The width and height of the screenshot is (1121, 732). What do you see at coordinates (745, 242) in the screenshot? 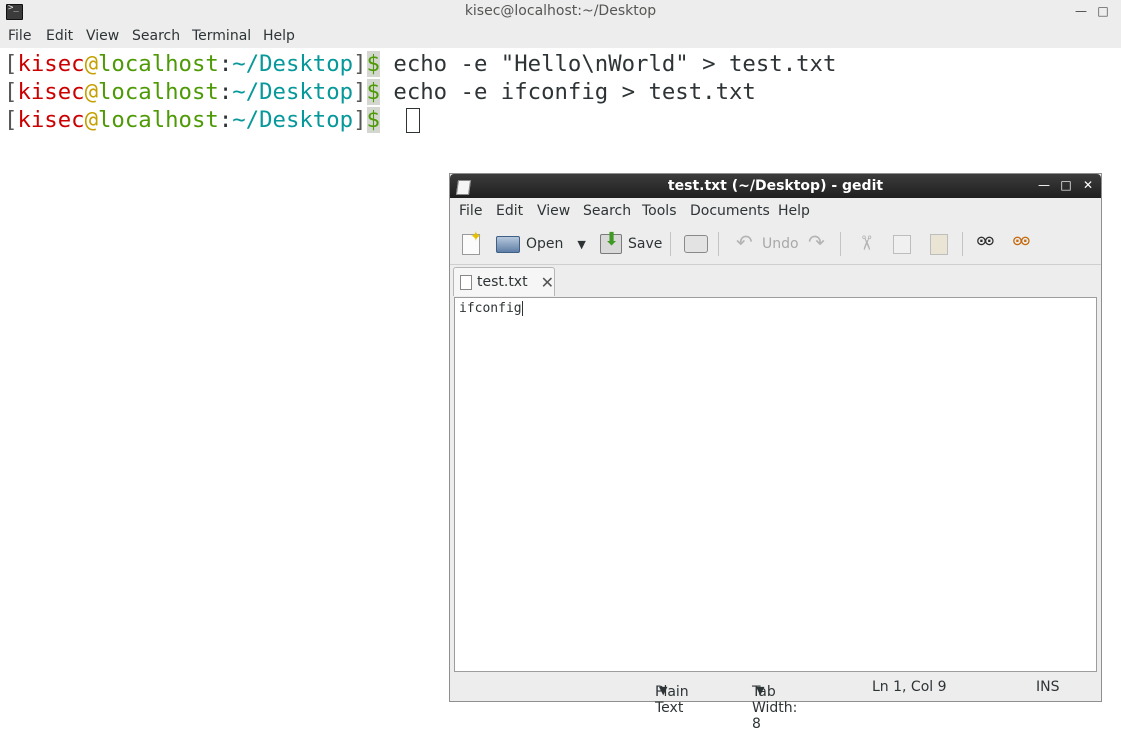
I see `undo-icon` at bounding box center [745, 242].